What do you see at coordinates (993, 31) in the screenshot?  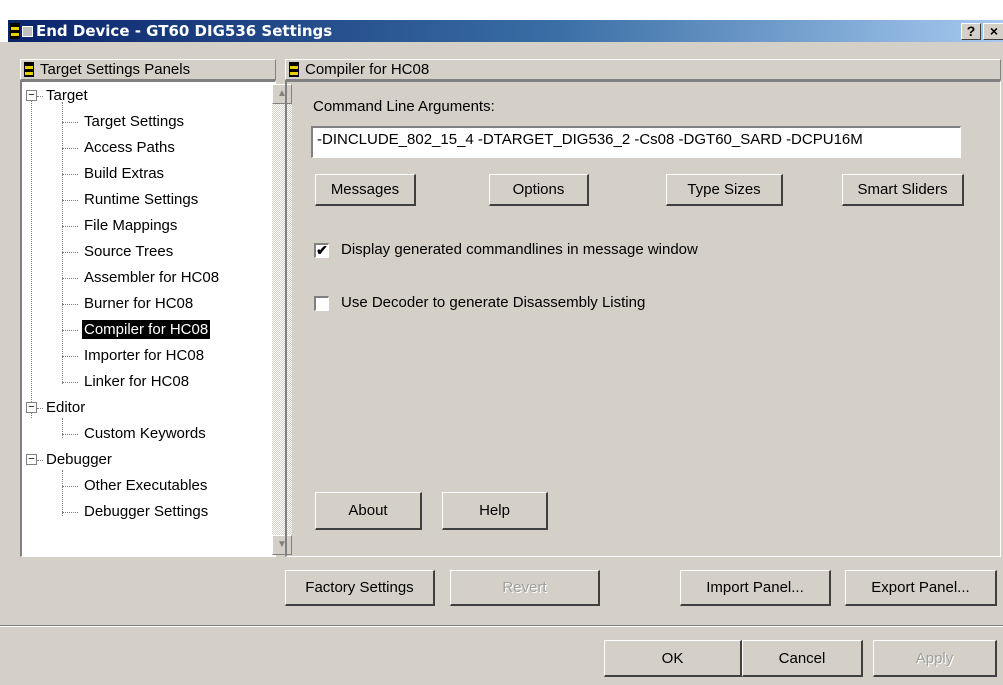 I see `close-button: ×` at bounding box center [993, 31].